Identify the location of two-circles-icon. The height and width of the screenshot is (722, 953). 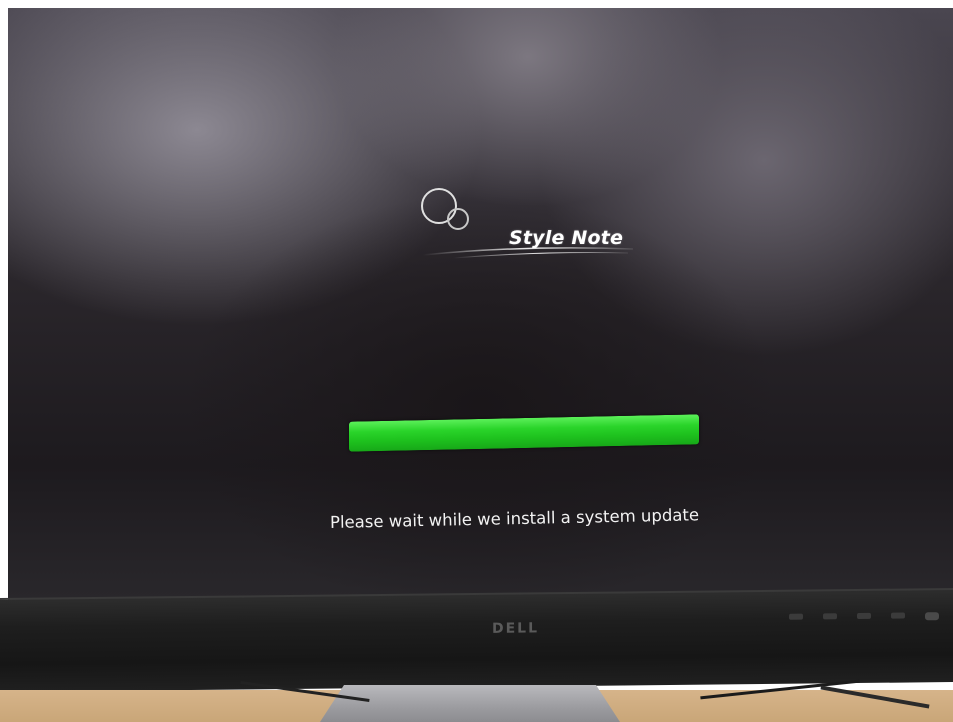
(527, 223).